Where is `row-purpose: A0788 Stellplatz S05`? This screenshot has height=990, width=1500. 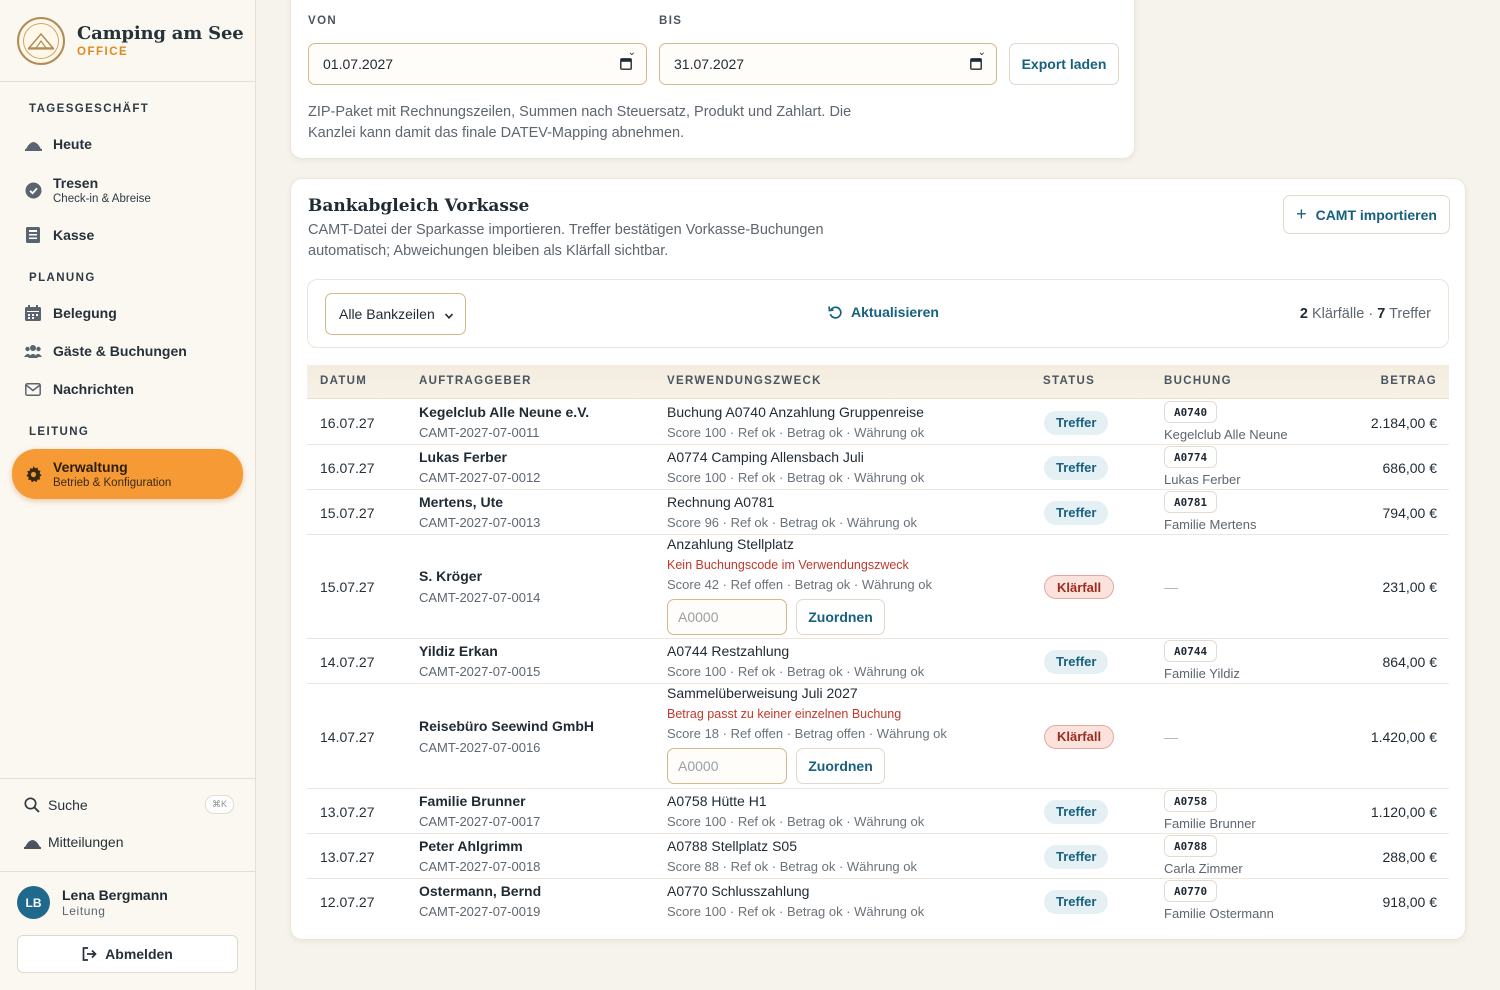
row-purpose: A0788 Stellplatz S05 is located at coordinates (732, 846).